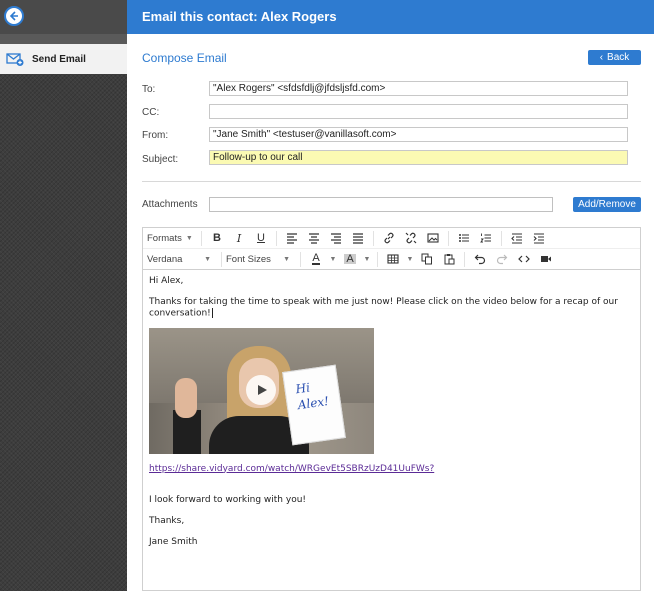  What do you see at coordinates (464, 238) in the screenshot?
I see `bullet-list-icon` at bounding box center [464, 238].